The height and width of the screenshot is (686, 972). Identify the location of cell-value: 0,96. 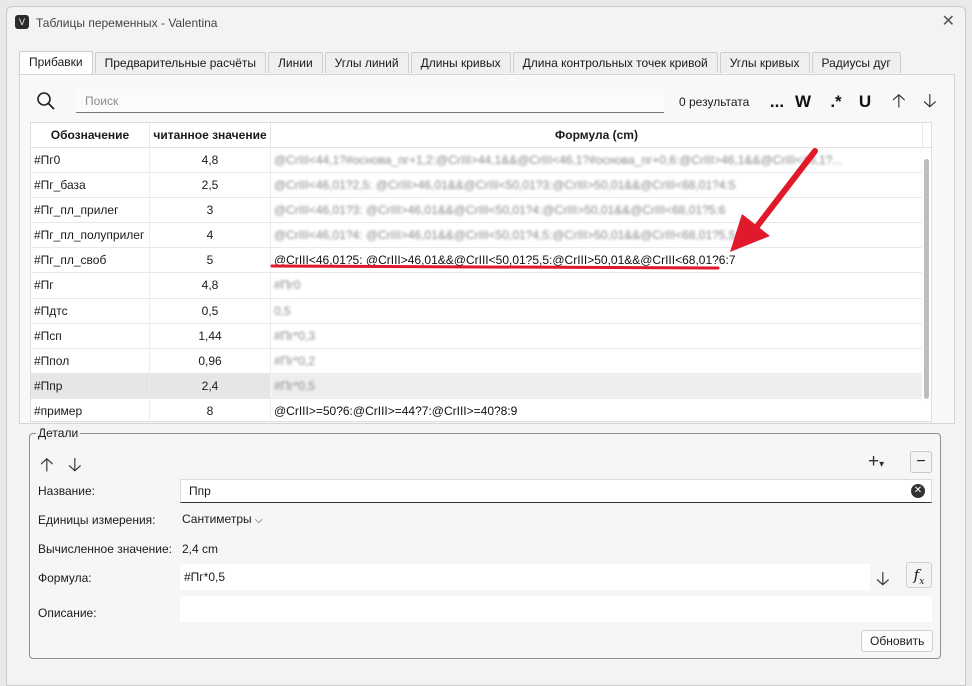
(210, 360).